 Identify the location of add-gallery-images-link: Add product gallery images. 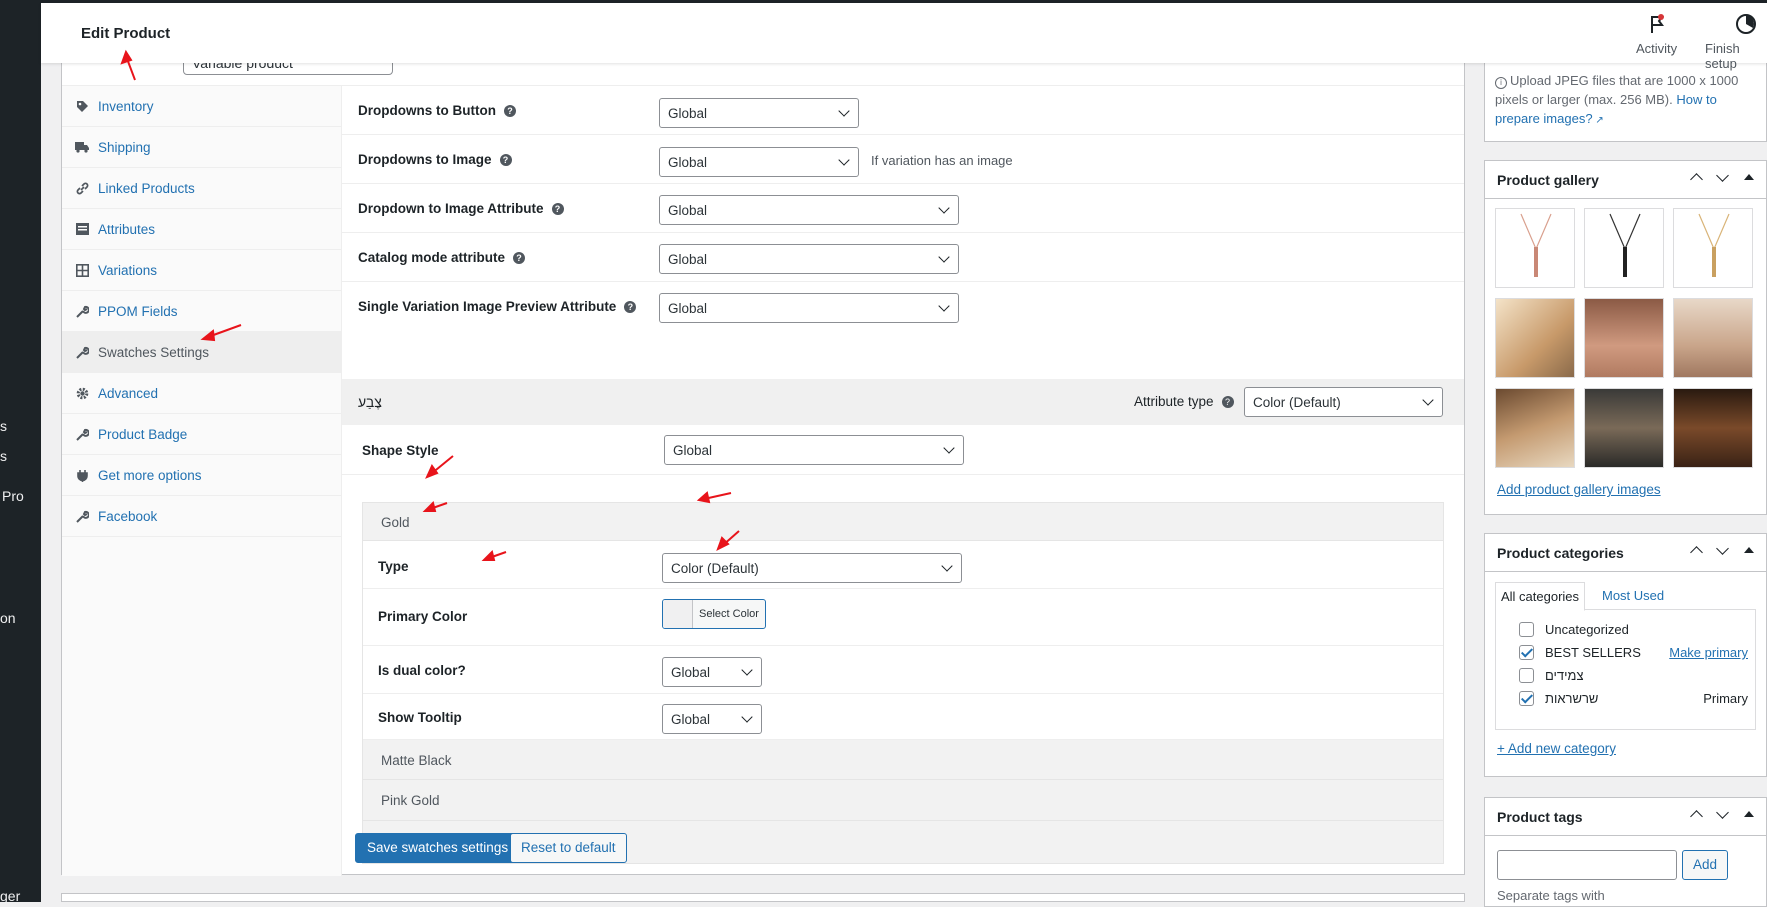
(1579, 489).